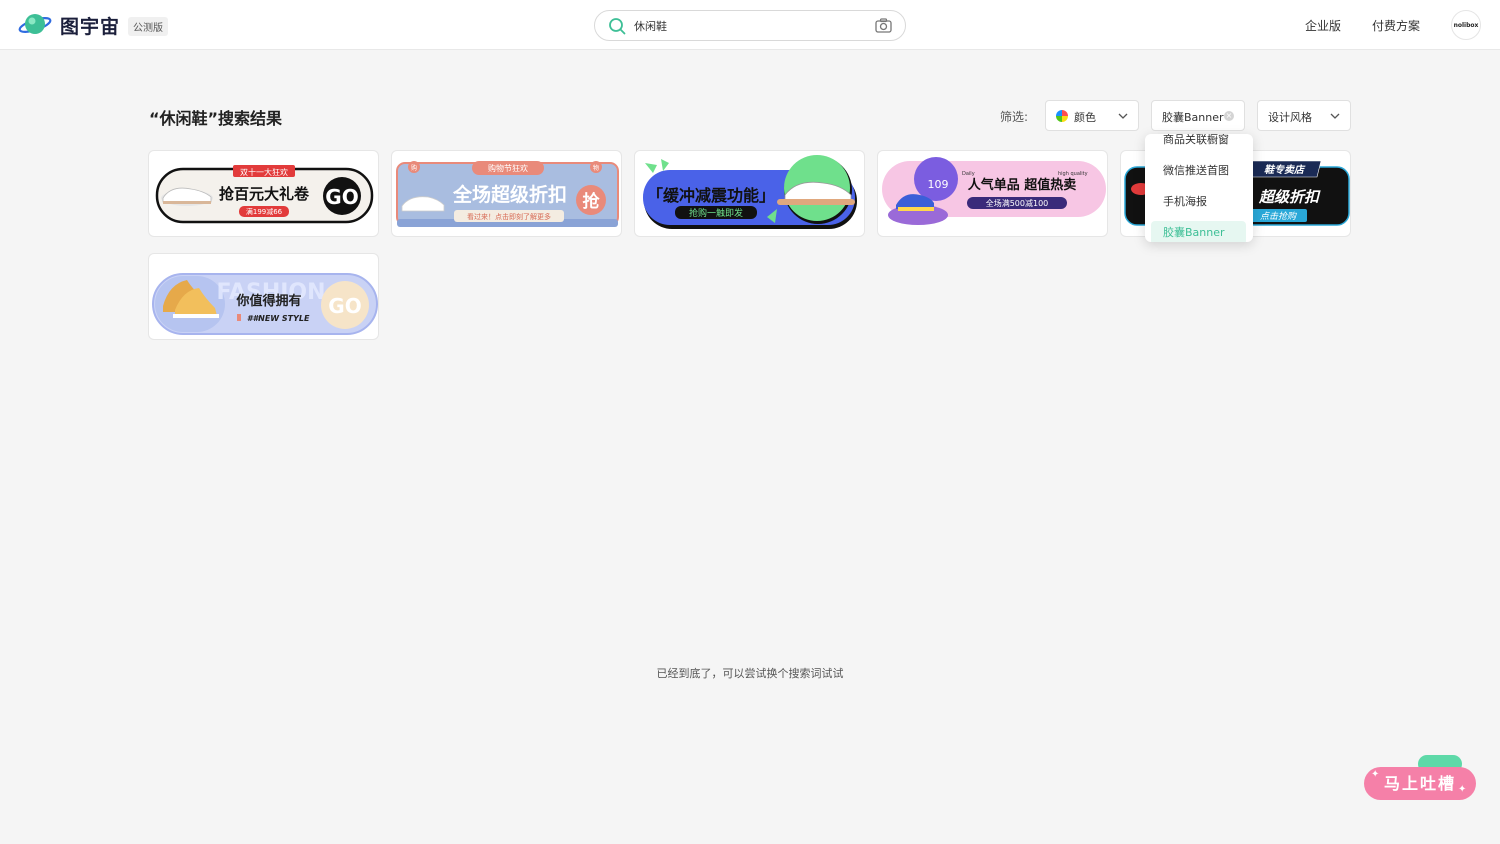 The image size is (1500, 844). Describe the element at coordinates (617, 26) in the screenshot. I see `search-icon` at that location.